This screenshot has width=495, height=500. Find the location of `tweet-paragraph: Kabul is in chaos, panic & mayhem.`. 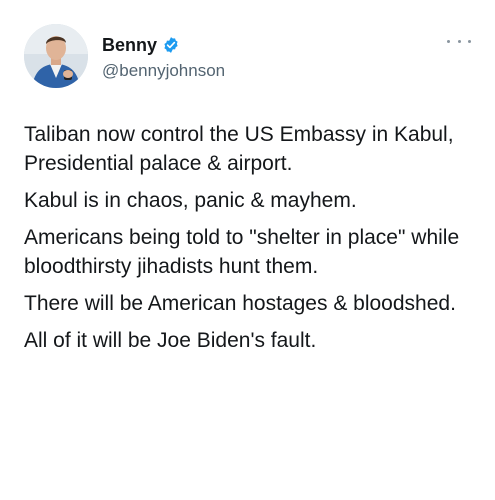

tweet-paragraph: Kabul is in chaos, panic & mayhem. is located at coordinates (190, 200).